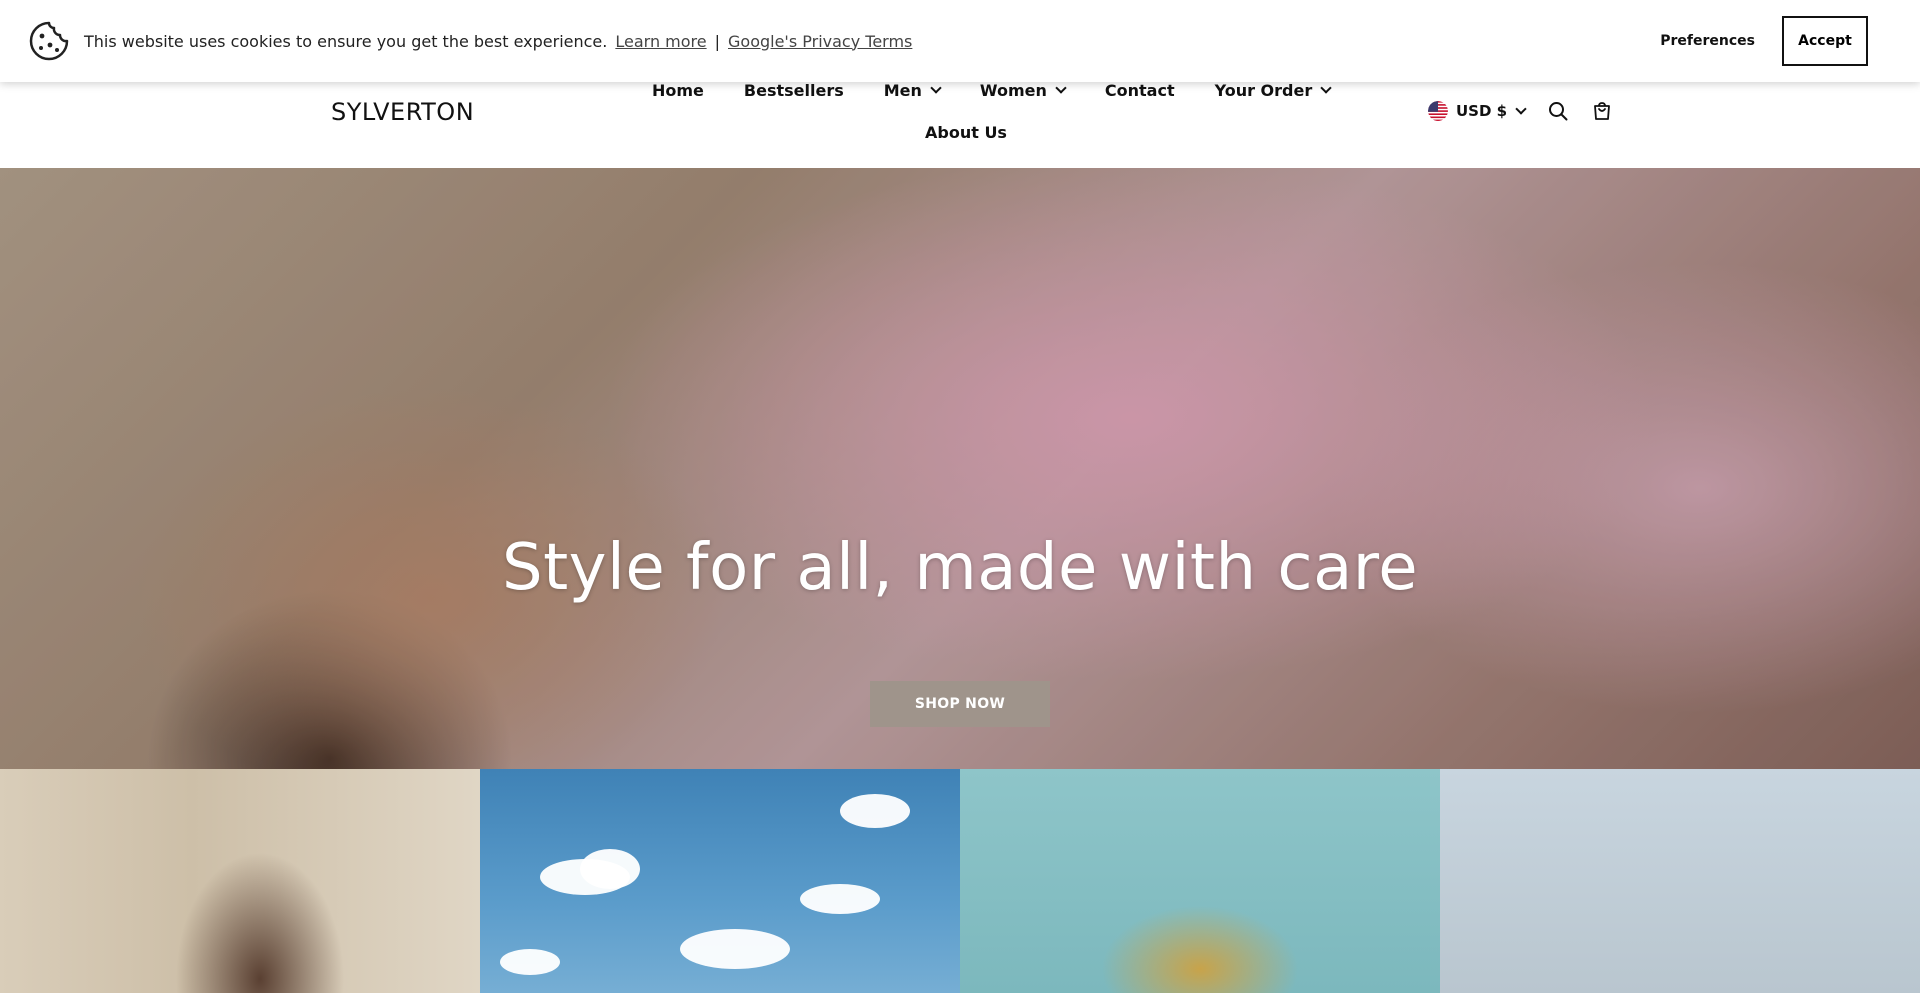  I want to click on us-flag-icon, so click(1438, 111).